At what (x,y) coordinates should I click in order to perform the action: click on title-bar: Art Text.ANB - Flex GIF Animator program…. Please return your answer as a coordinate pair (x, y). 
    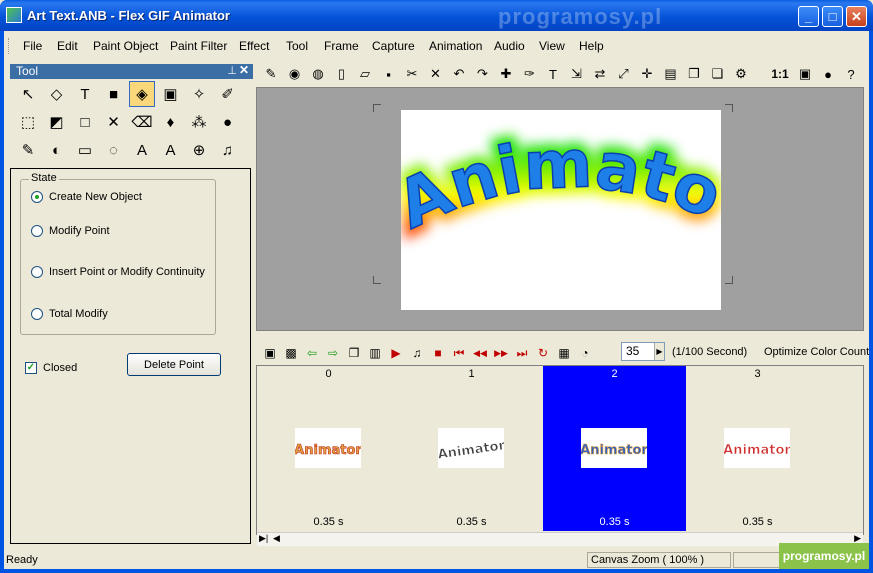
    Looking at the image, I should click on (436, 15).